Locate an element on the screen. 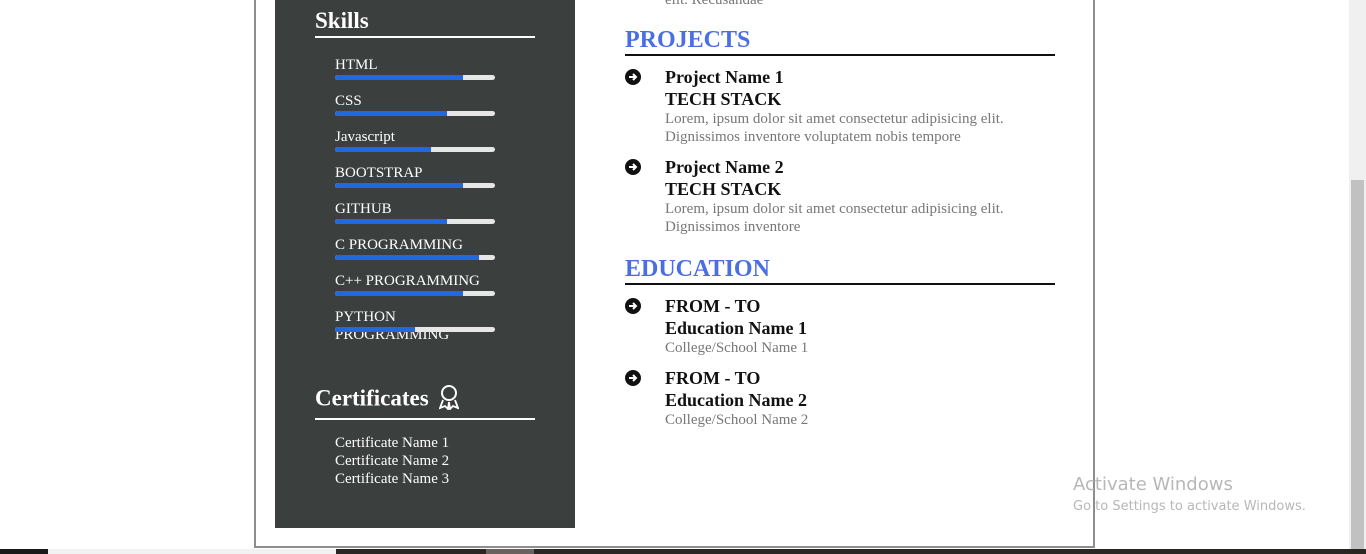  vertical-scrollbar is located at coordinates (1357, 277).